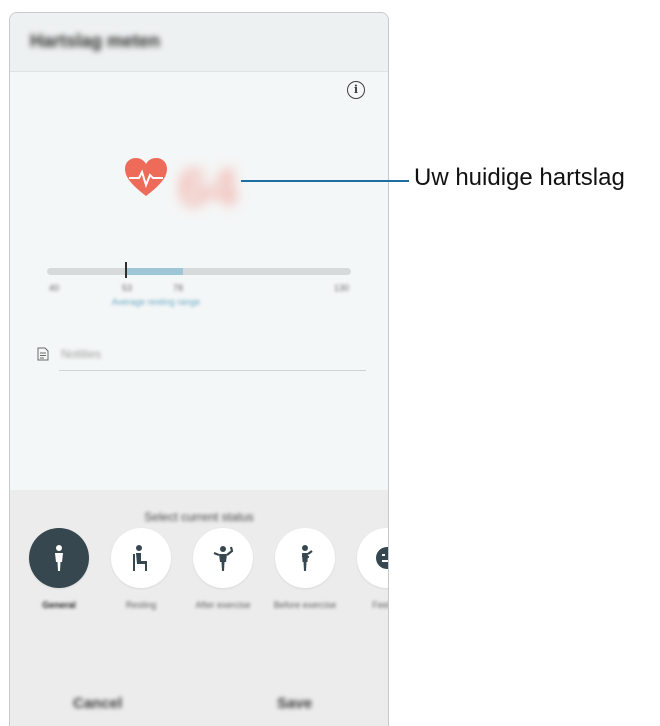 The height and width of the screenshot is (726, 660). Describe the element at coordinates (223, 605) in the screenshot. I see `status-after-exercise-label: After exercise` at that location.